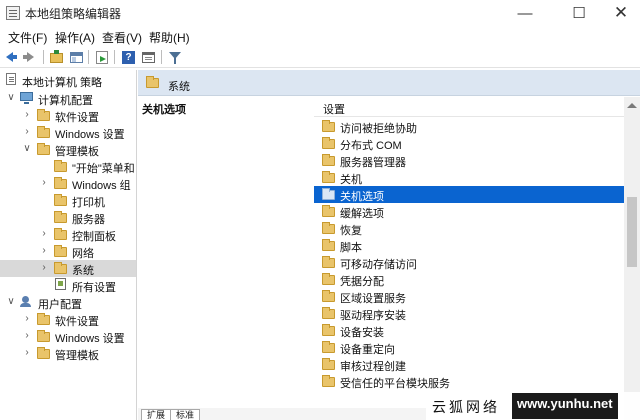 The width and height of the screenshot is (640, 420). What do you see at coordinates (122, 37) in the screenshot?
I see `menu-view: 查看(V)` at bounding box center [122, 37].